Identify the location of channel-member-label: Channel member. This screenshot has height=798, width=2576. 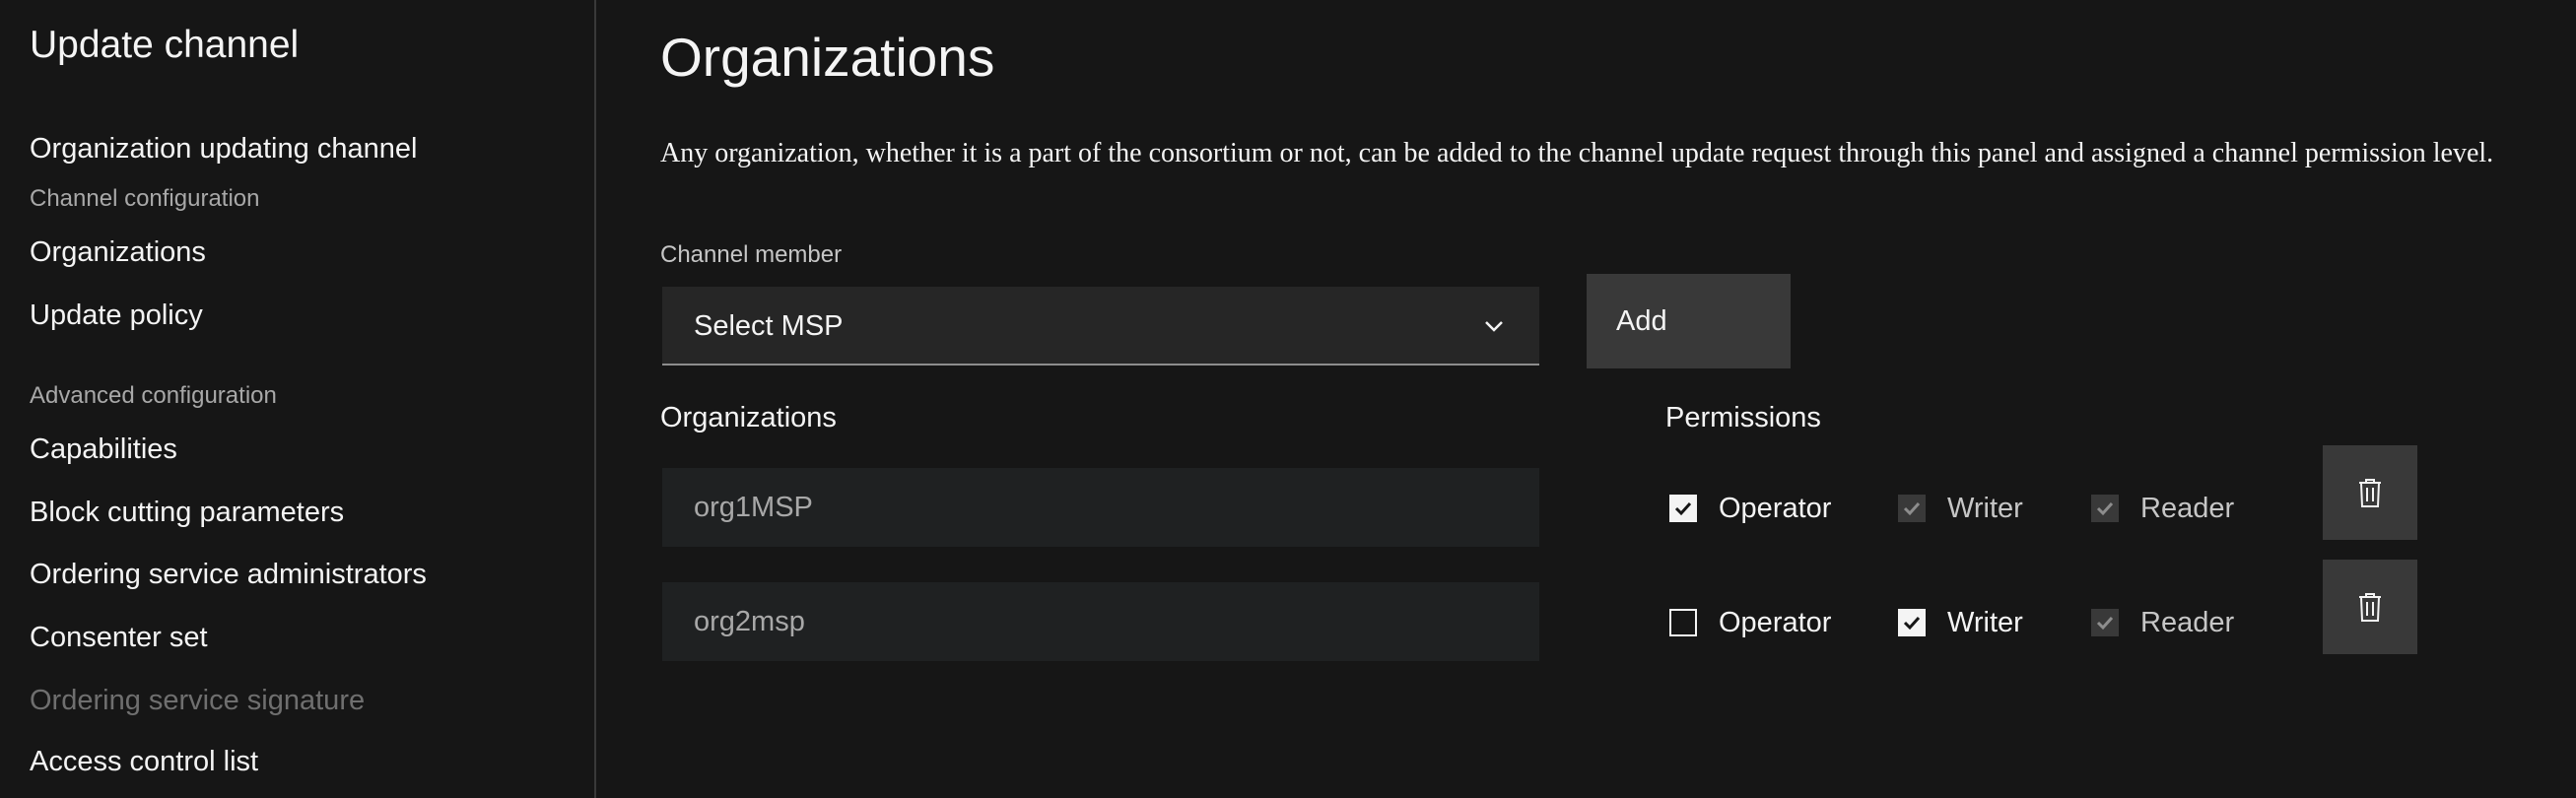
(751, 254).